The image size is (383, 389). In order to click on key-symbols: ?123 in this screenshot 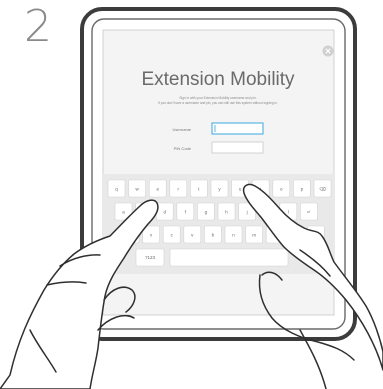, I will do `click(150, 257)`.